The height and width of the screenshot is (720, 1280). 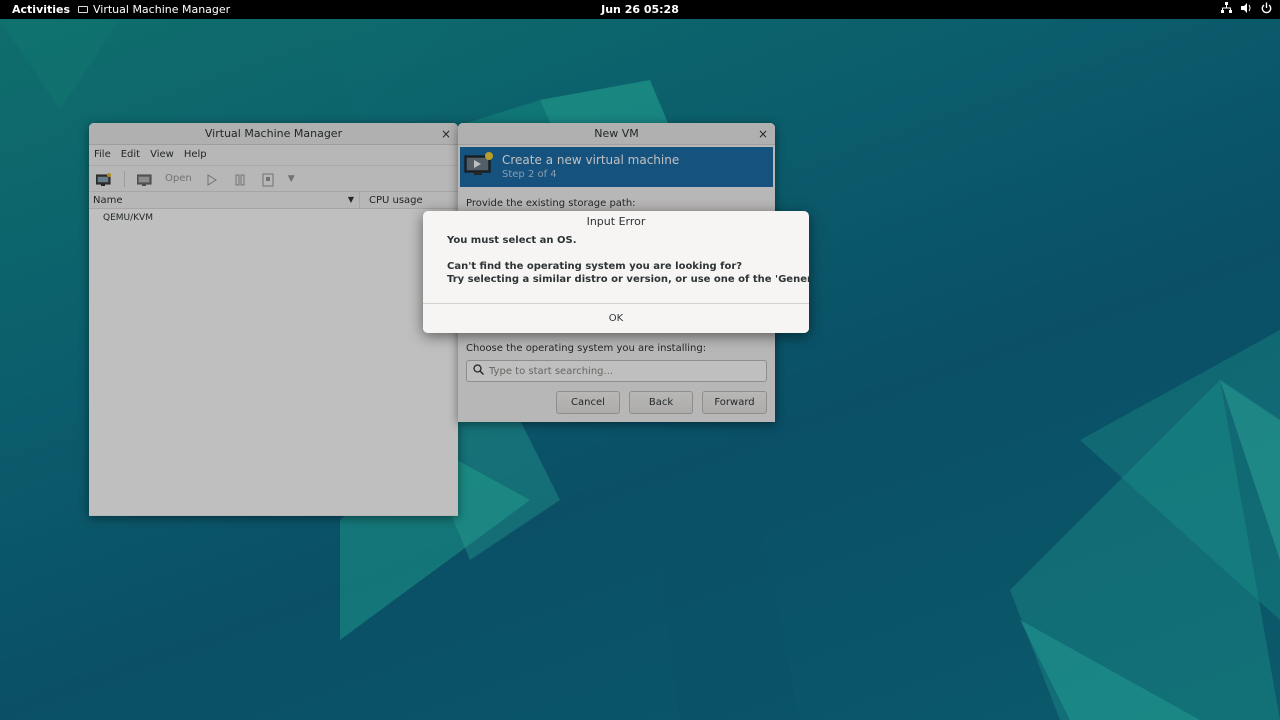 What do you see at coordinates (273, 362) in the screenshot?
I see `vm-list: QEMU/KVM` at bounding box center [273, 362].